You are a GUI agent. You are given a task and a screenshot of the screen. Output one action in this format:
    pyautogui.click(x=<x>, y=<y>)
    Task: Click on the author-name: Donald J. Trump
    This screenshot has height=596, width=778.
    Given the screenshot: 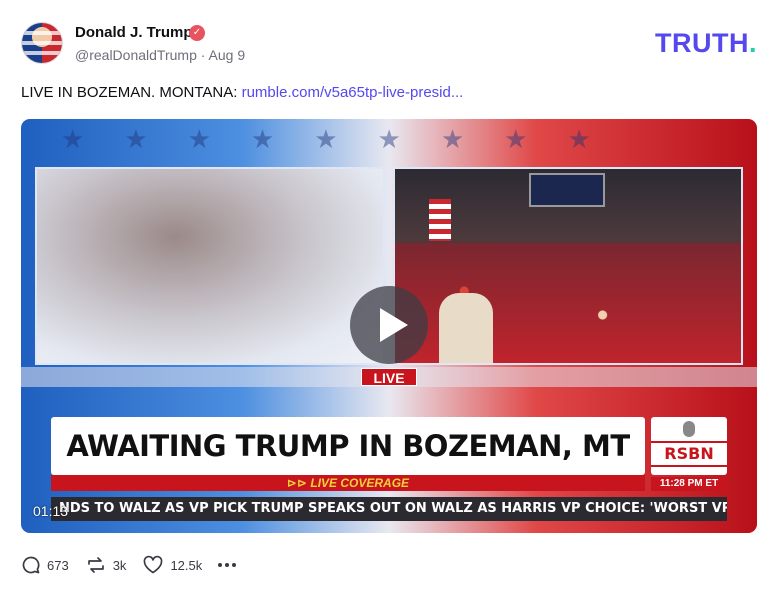 What is the action you would take?
    pyautogui.click(x=134, y=32)
    